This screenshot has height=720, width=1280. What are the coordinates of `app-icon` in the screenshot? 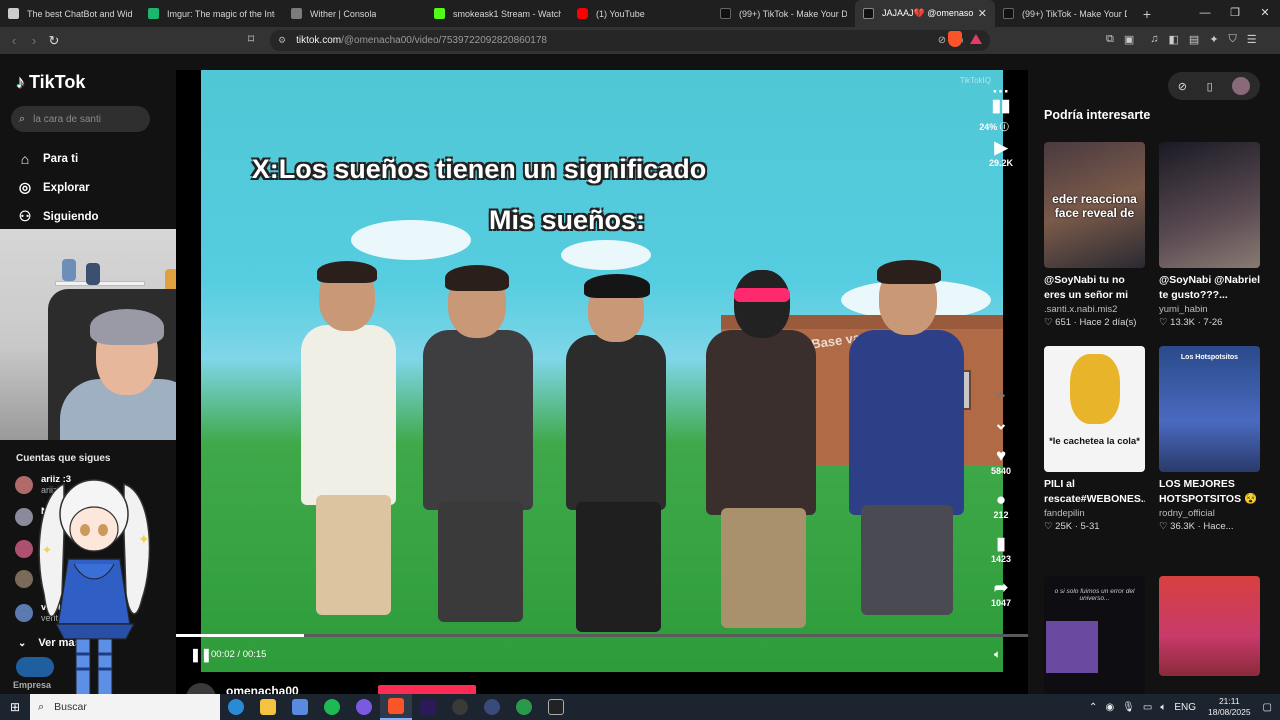 It's located at (492, 707).